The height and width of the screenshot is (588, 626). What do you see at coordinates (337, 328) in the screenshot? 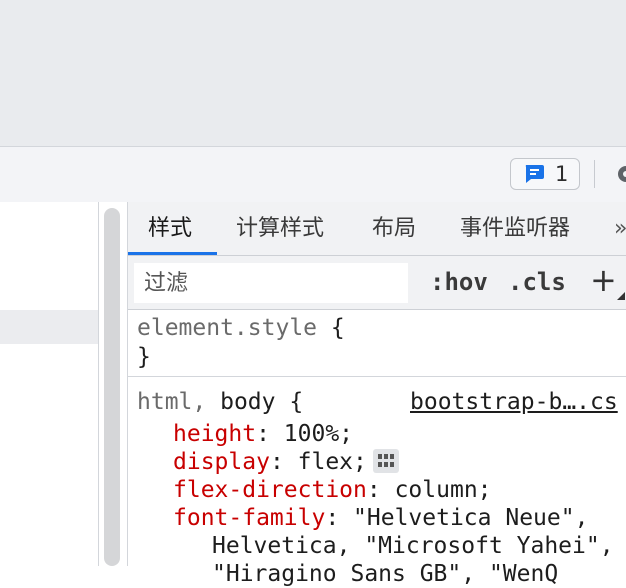
I see `open-brace: {` at bounding box center [337, 328].